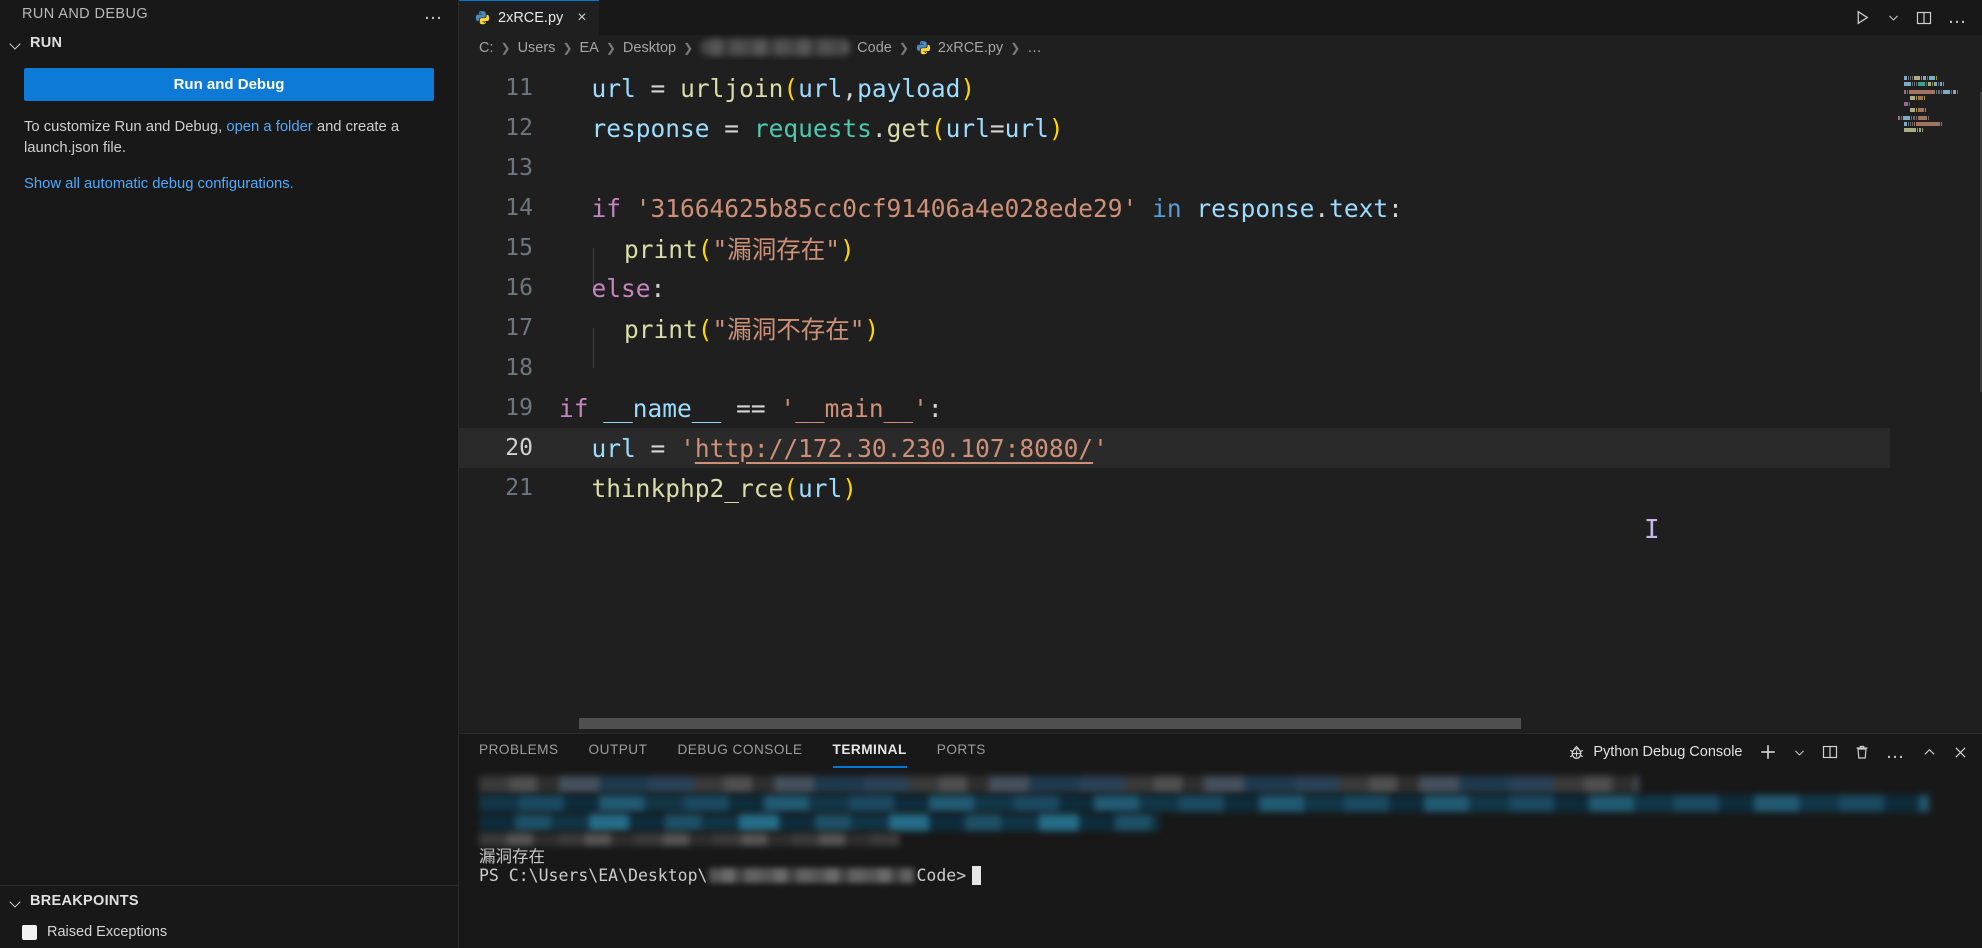 This screenshot has width=1982, height=948. Describe the element at coordinates (1936, 396) in the screenshot. I see `minimap` at that location.